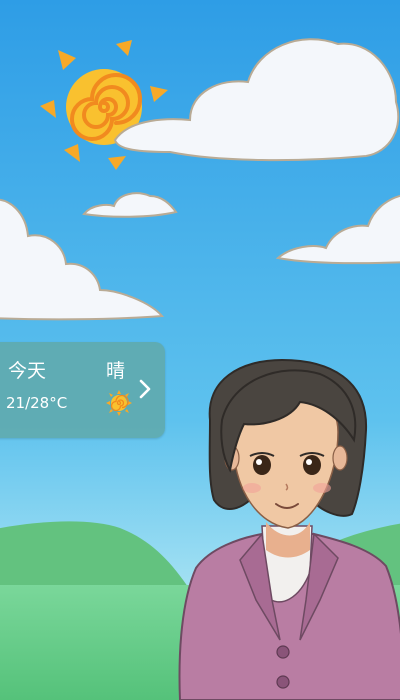 This screenshot has width=400, height=700. I want to click on sun-icon, so click(119, 403).